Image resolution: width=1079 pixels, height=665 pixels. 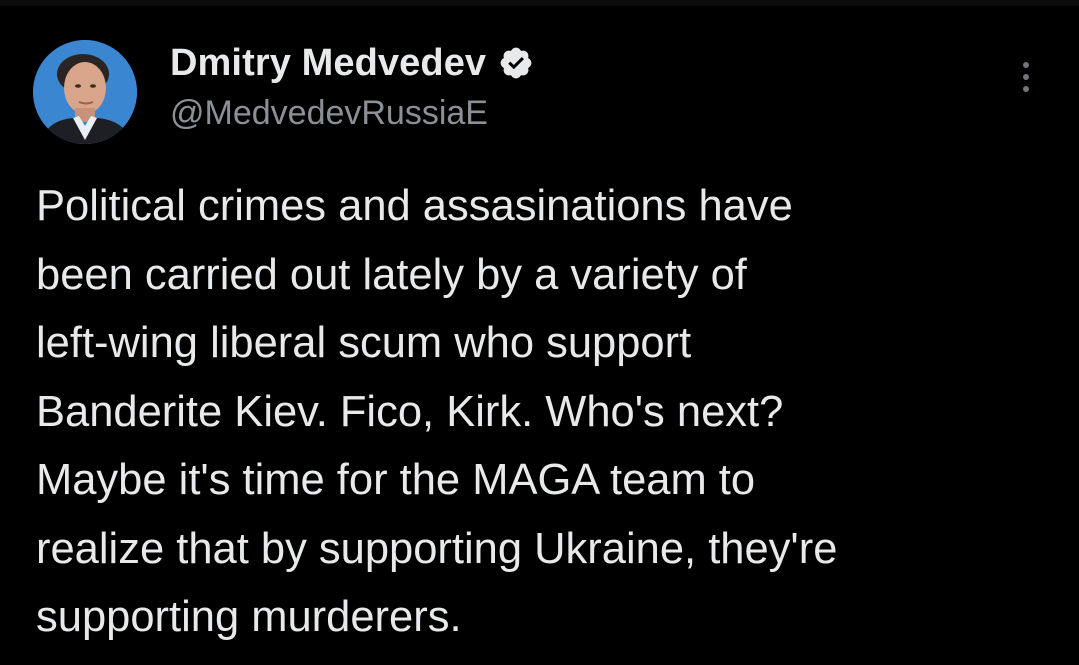 I want to click on avatar, so click(x=85, y=92).